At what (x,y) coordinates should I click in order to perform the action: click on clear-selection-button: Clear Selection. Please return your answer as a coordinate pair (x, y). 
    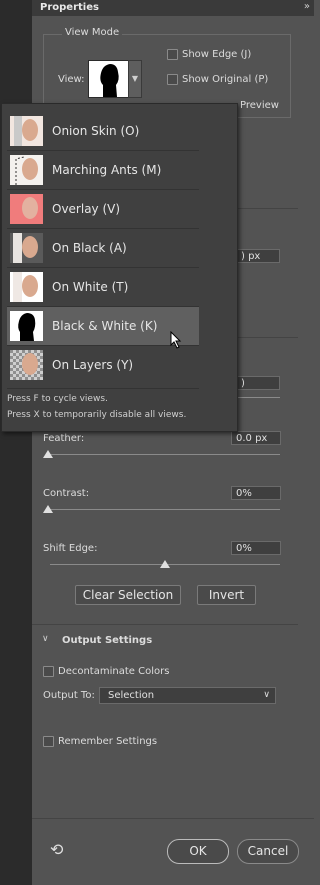
    Looking at the image, I should click on (128, 595).